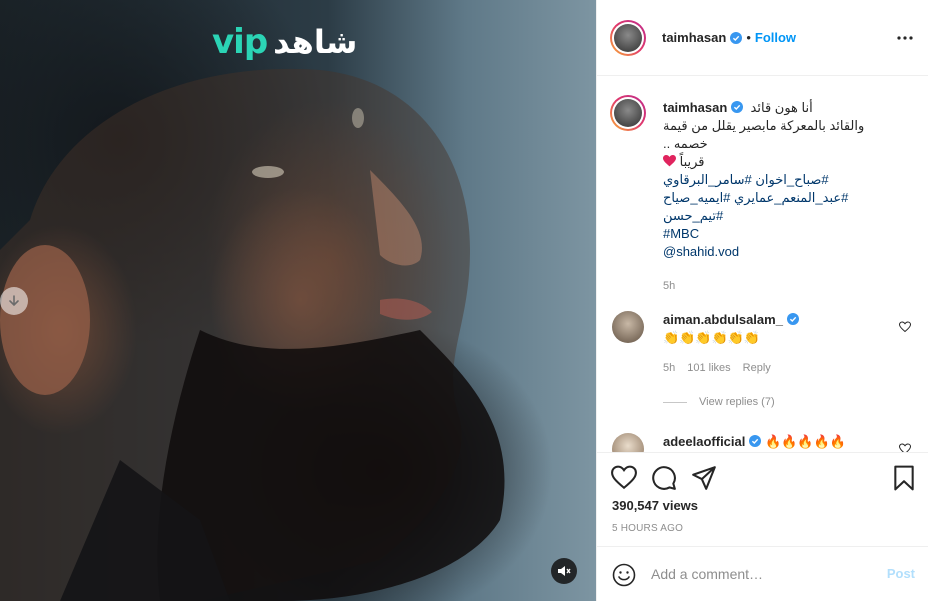 This screenshot has height=601, width=928. What do you see at coordinates (695, 107) in the screenshot?
I see `caption-username: taimhasan` at bounding box center [695, 107].